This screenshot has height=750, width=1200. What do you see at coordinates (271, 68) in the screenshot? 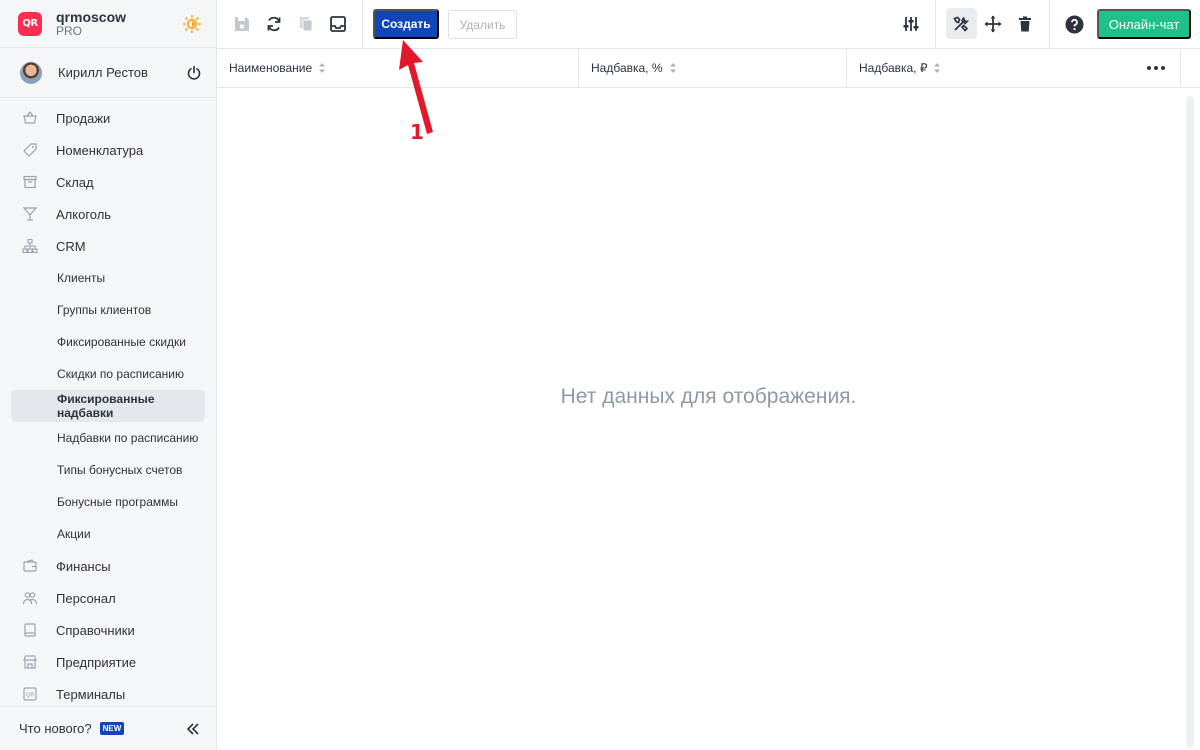
I see `column-header-label: Наименование` at bounding box center [271, 68].